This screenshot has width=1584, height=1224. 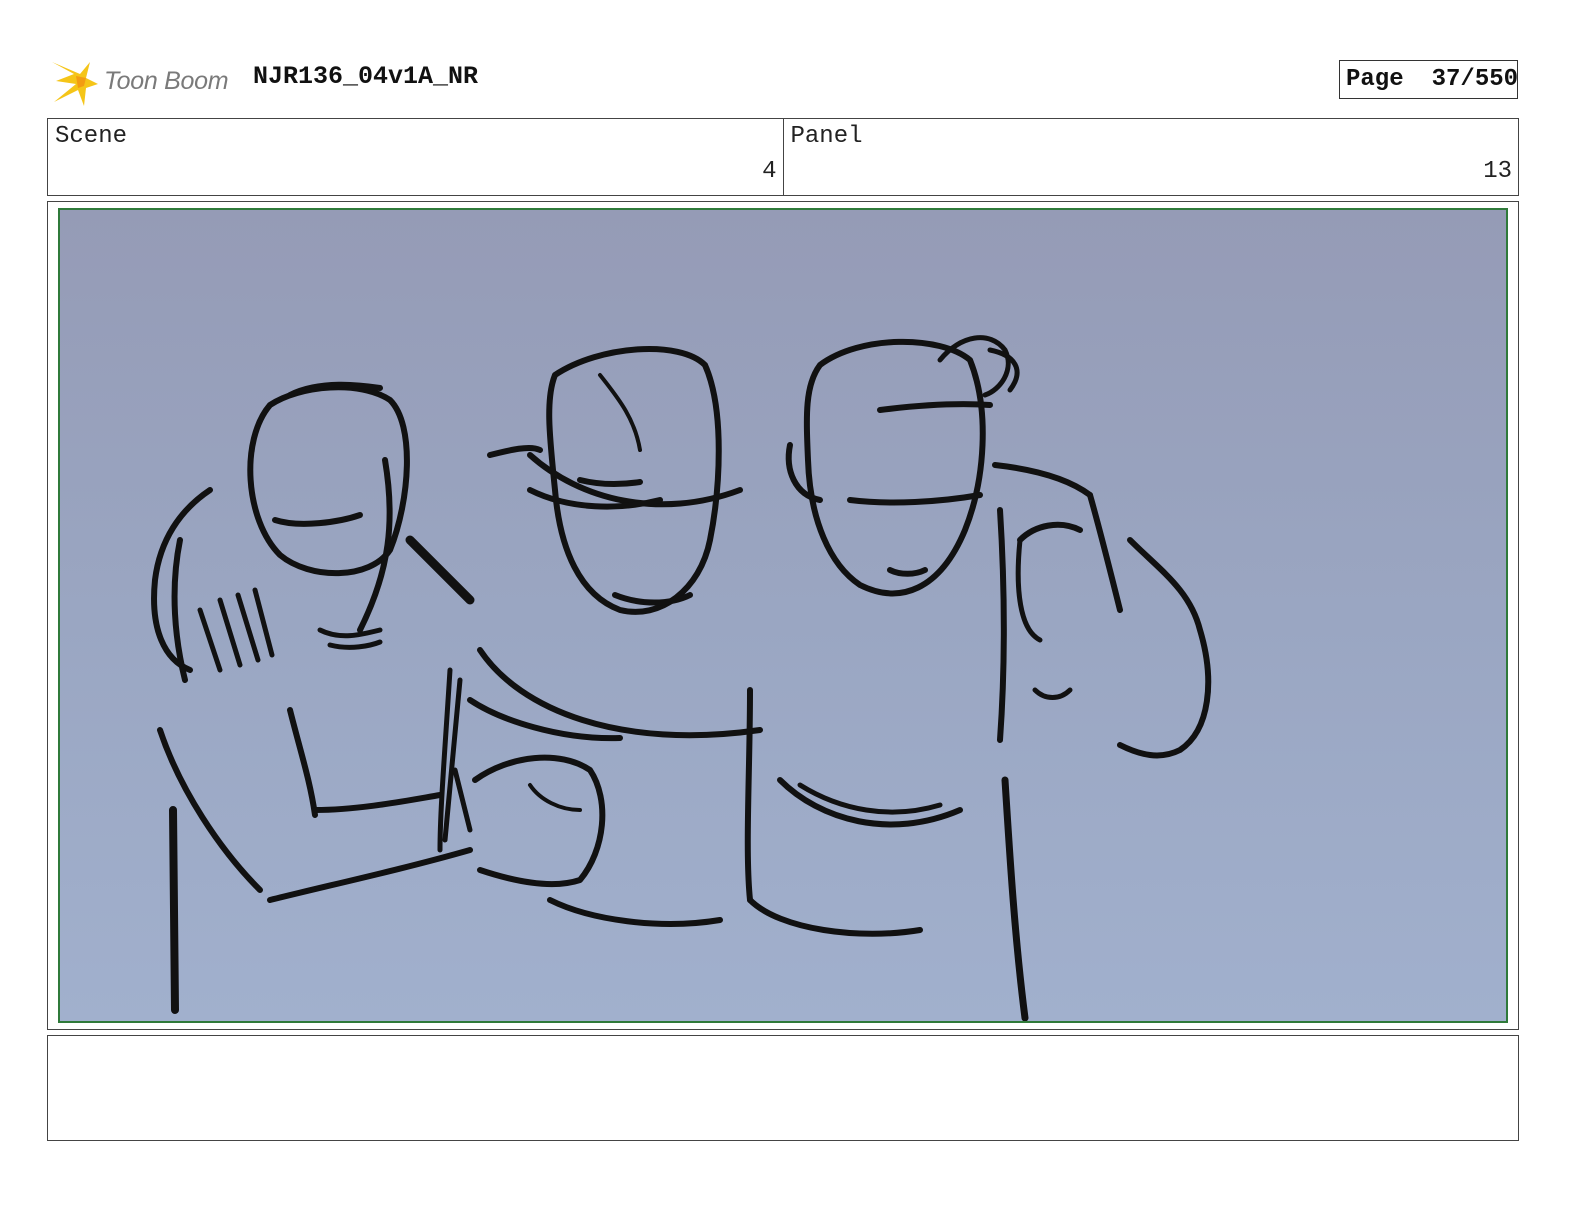 What do you see at coordinates (769, 171) in the screenshot?
I see `scene-number: 4` at bounding box center [769, 171].